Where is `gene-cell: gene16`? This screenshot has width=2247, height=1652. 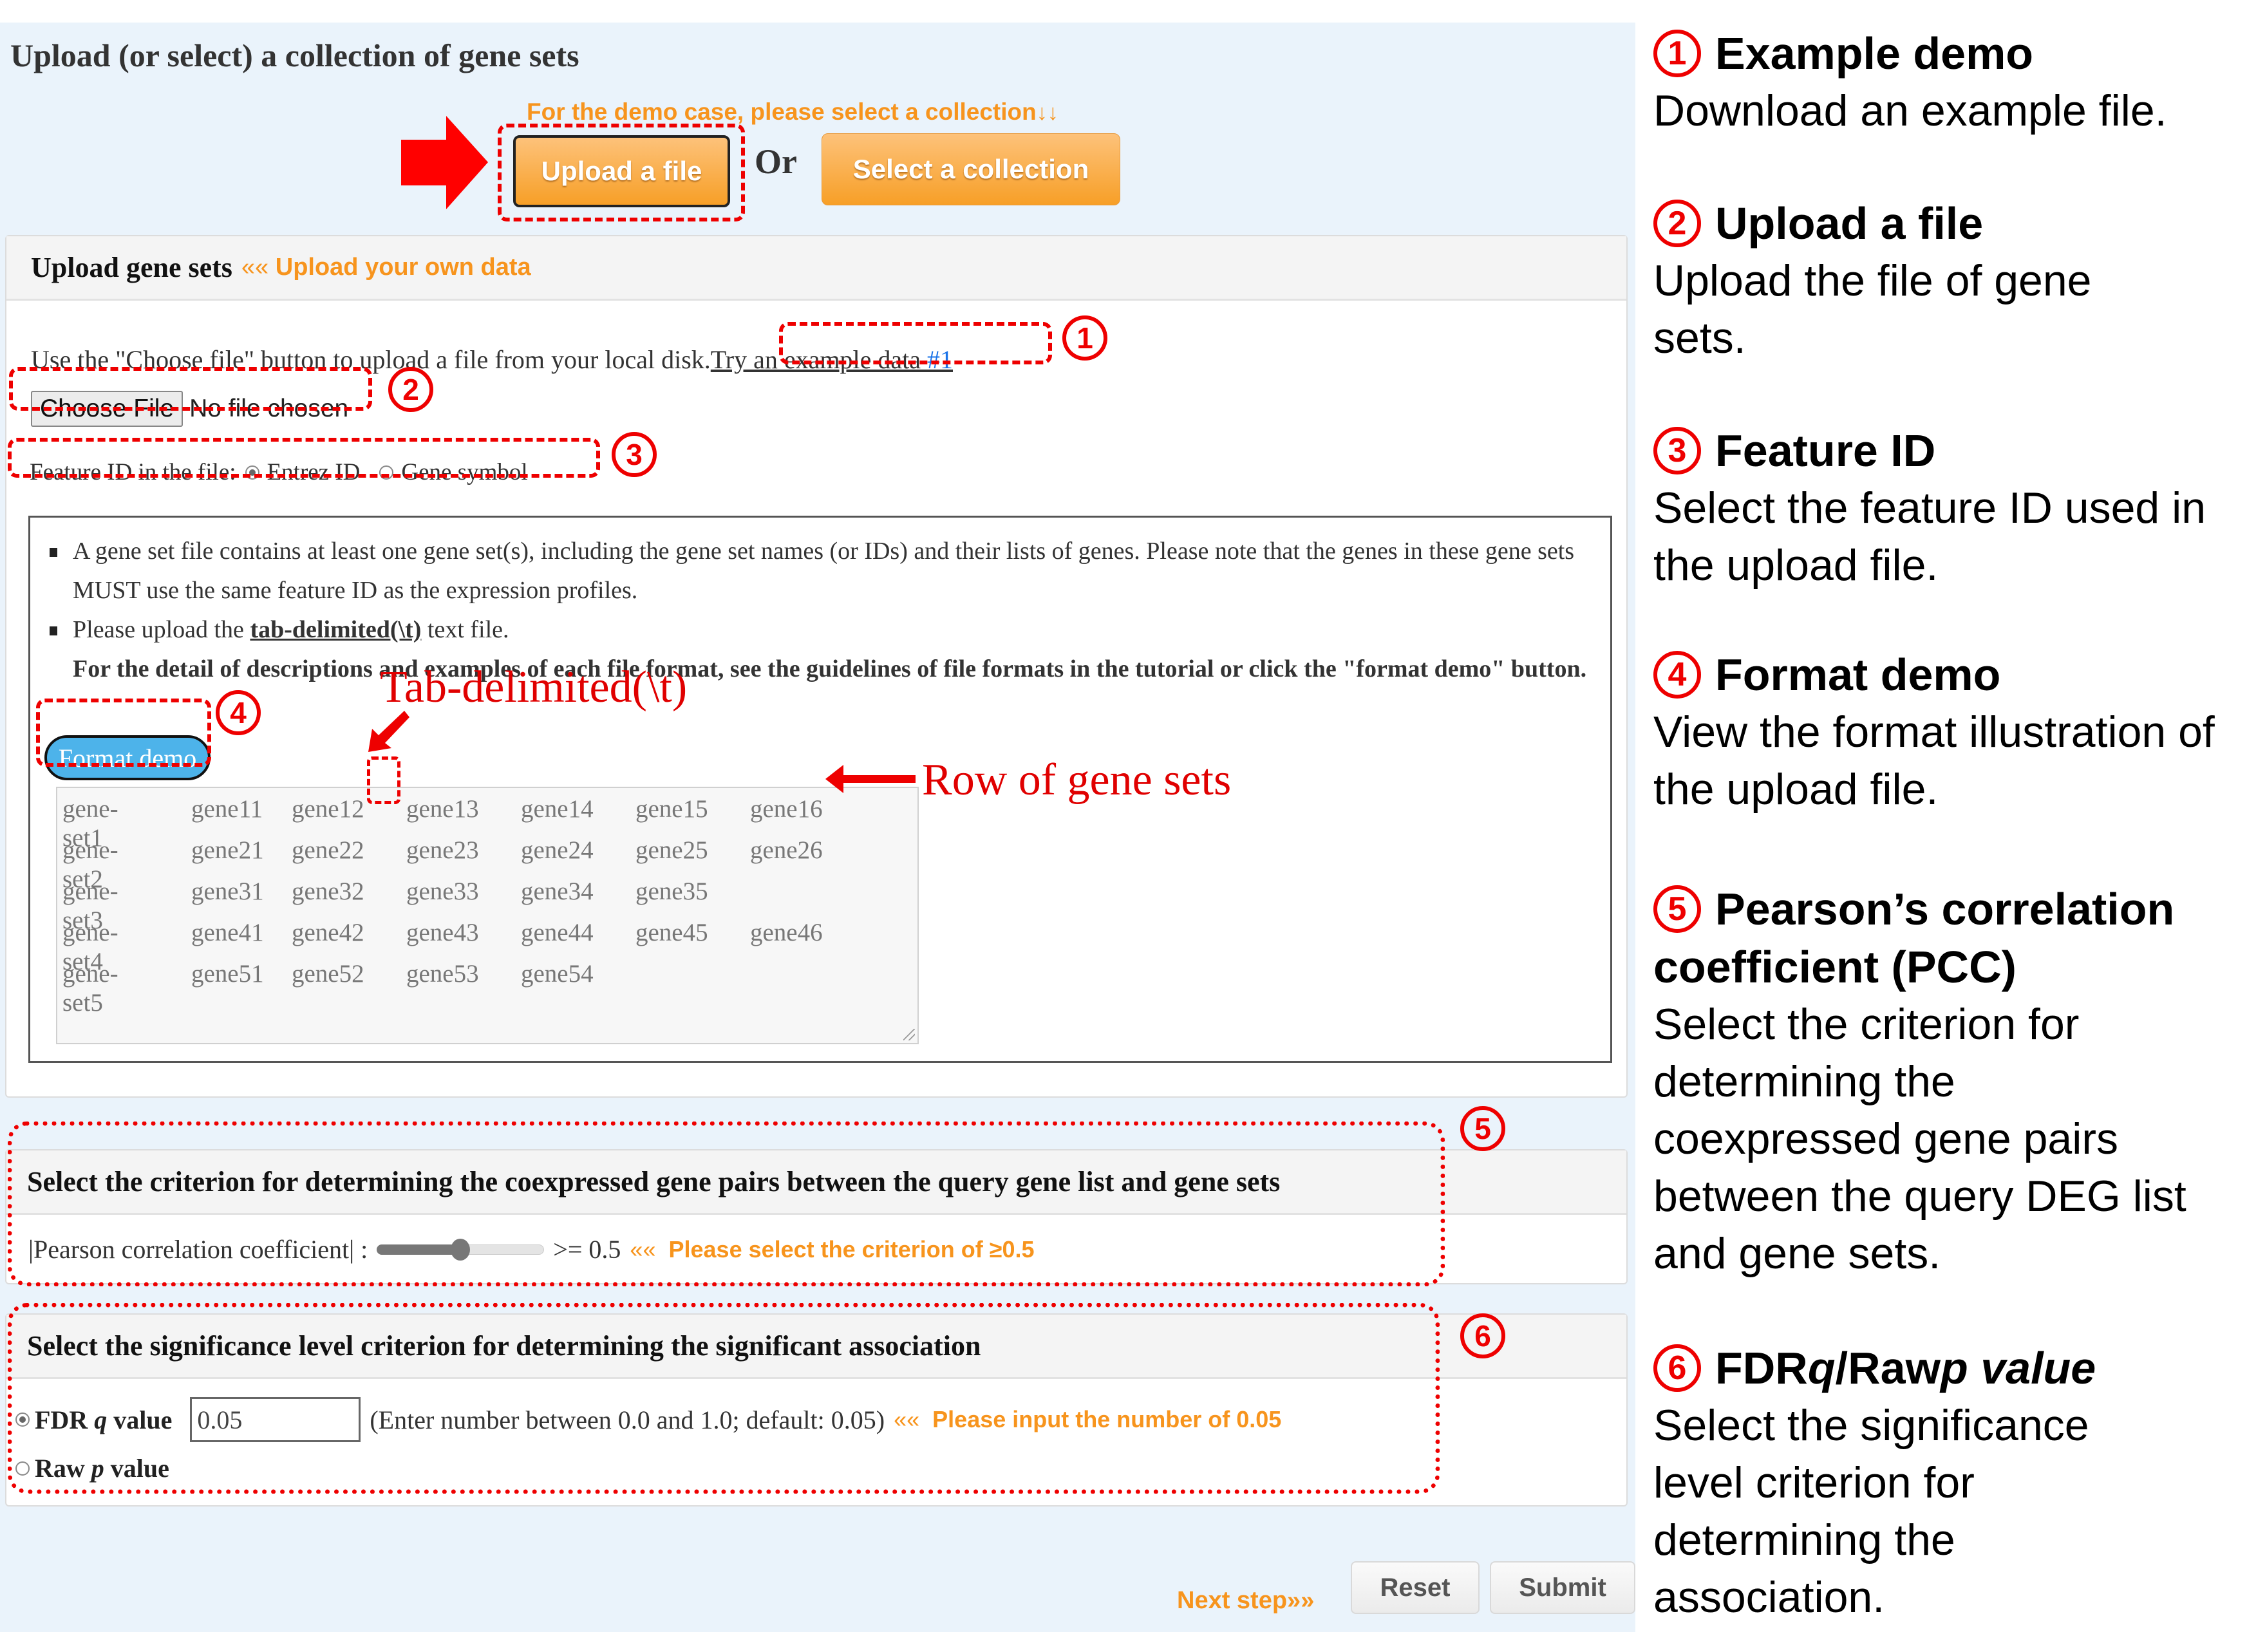 gene-cell: gene16 is located at coordinates (786, 809).